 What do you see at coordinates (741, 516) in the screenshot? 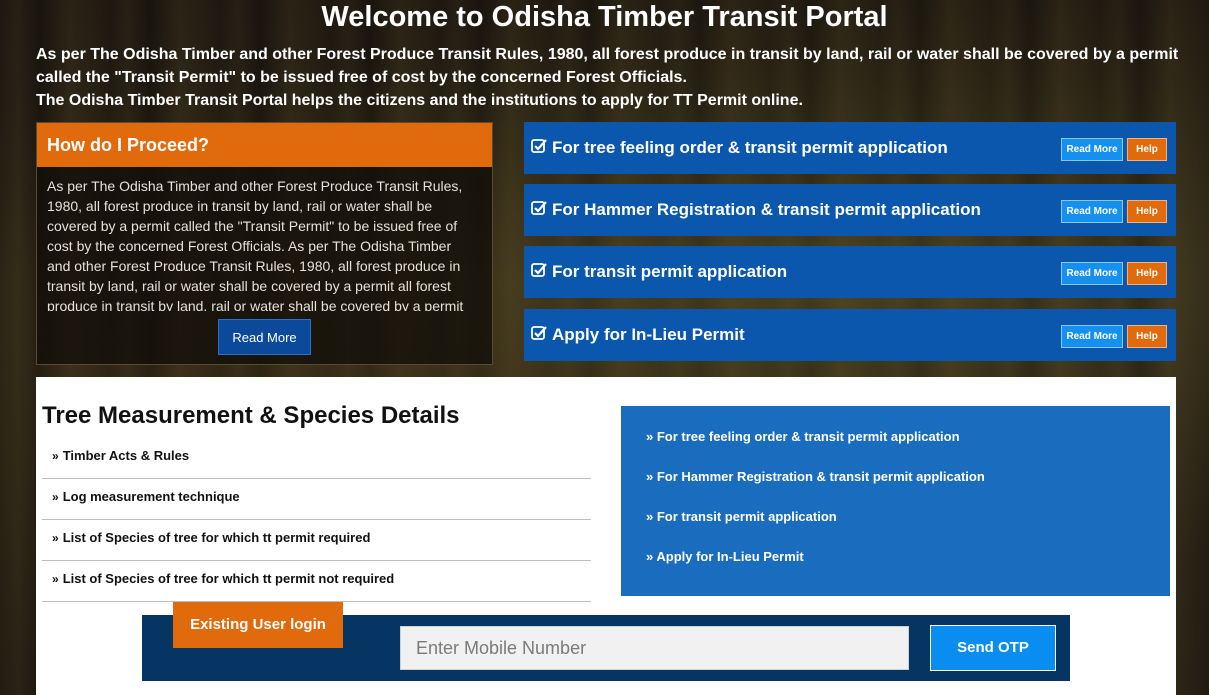
I see `quick-link-transit-permit: » For transit permit application` at bounding box center [741, 516].